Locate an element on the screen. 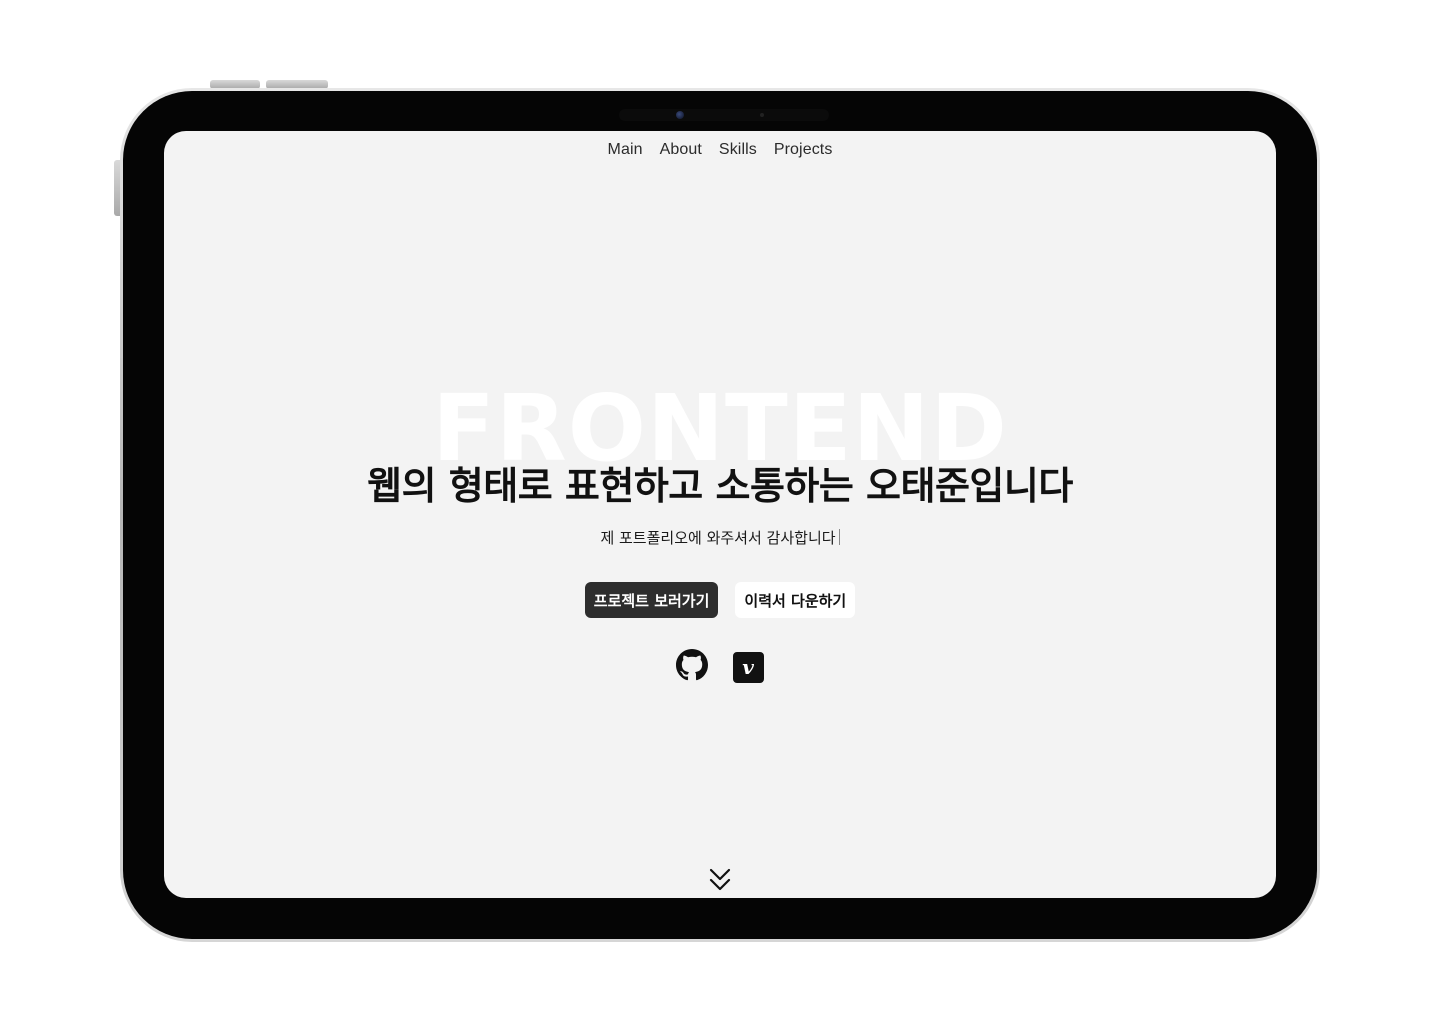 The image size is (1440, 1029). camera-icon is located at coordinates (680, 115).